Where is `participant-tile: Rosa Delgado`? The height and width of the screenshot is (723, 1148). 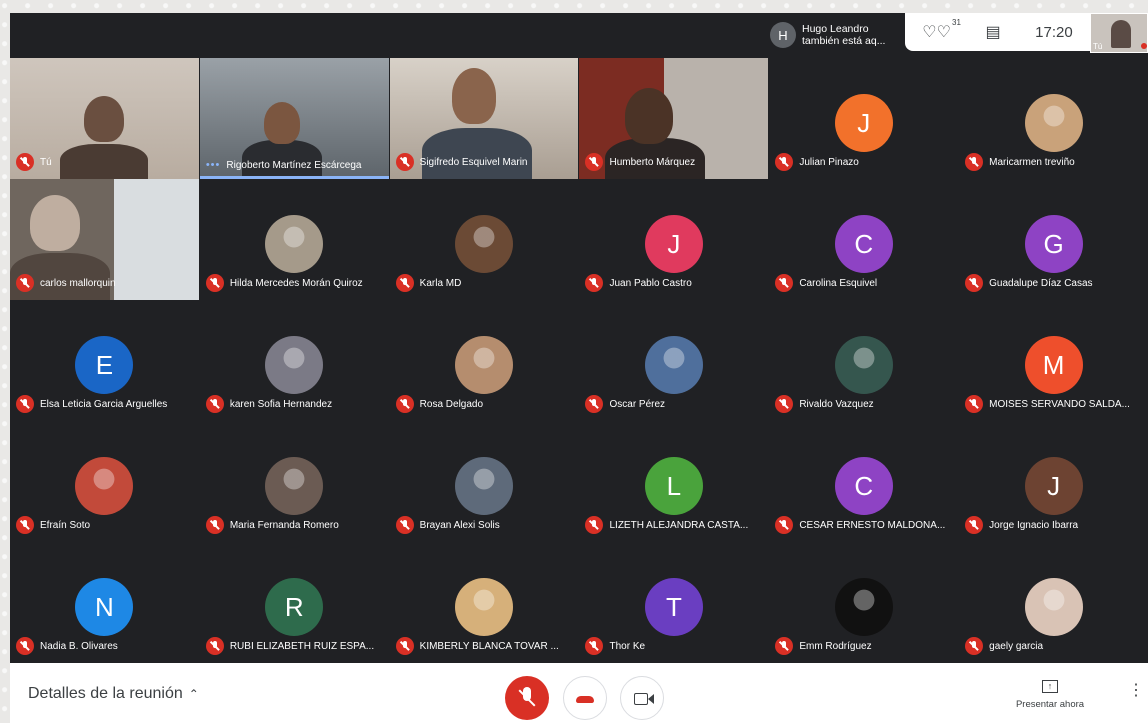
participant-tile: Rosa Delgado is located at coordinates (484, 360).